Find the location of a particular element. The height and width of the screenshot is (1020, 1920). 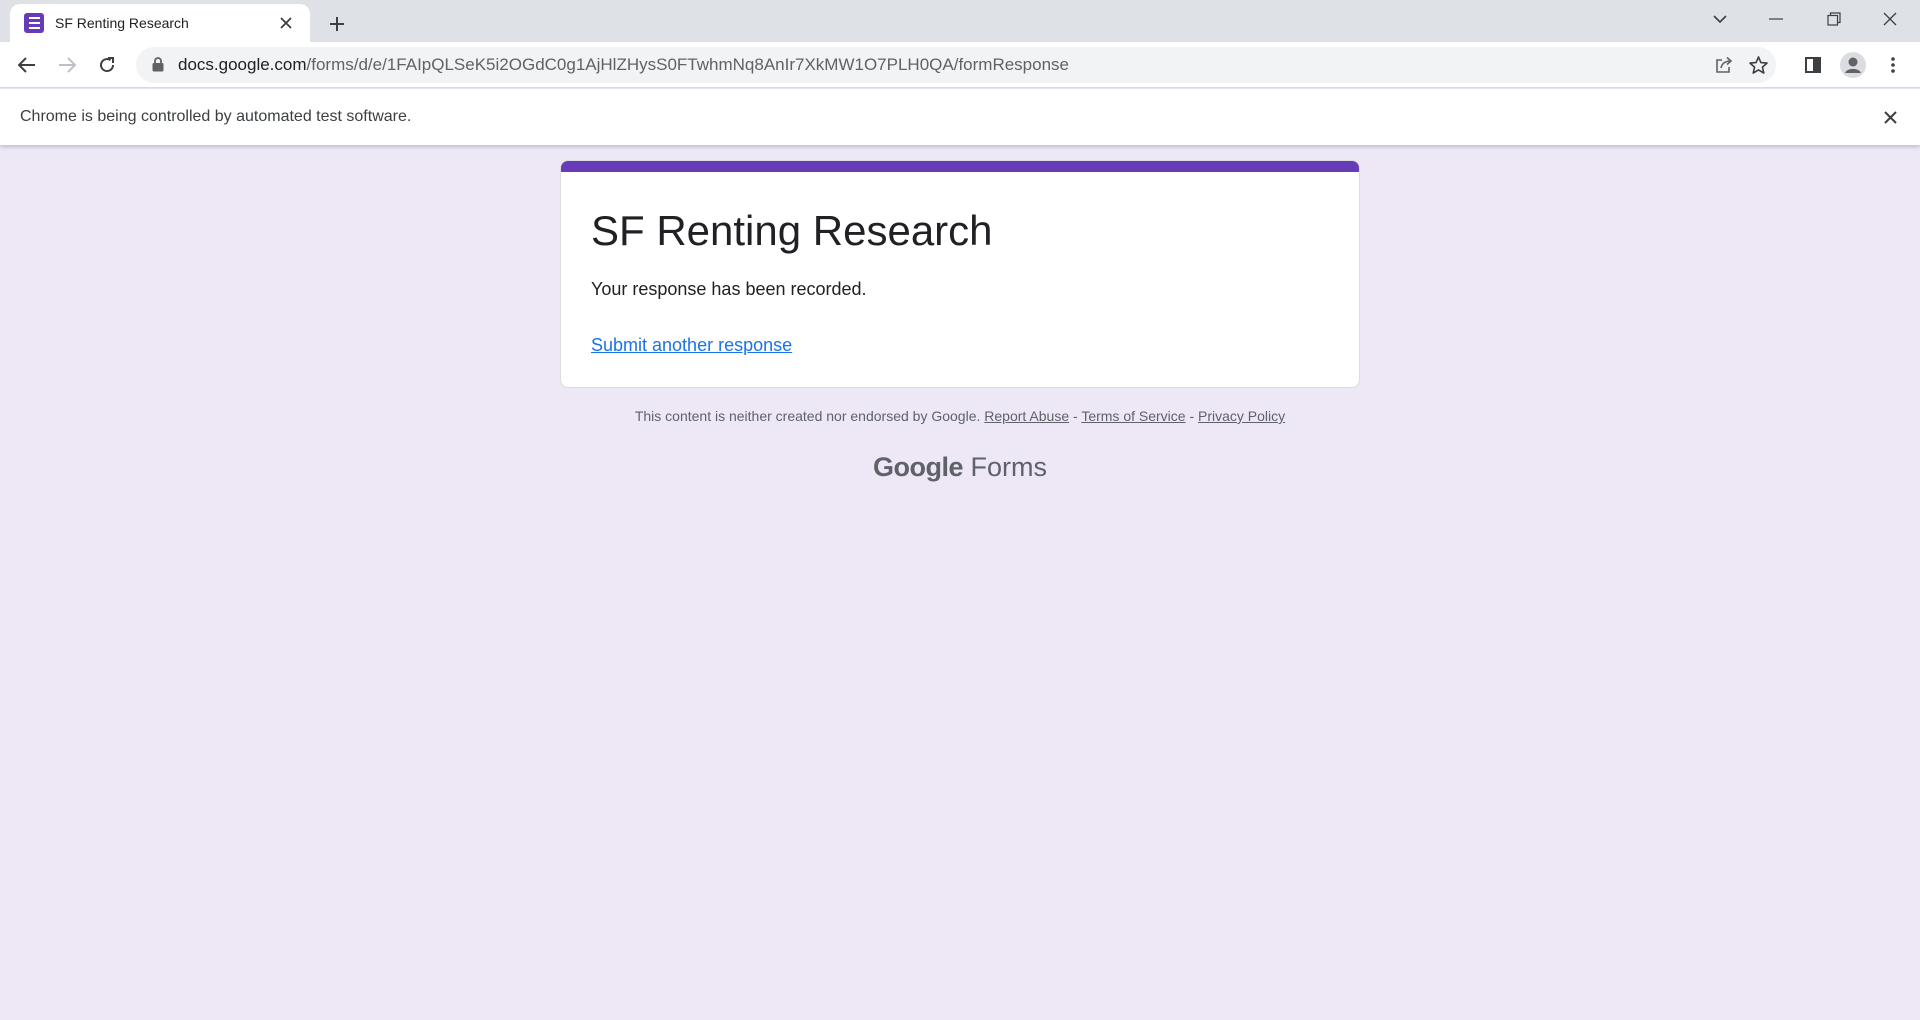

tab-title: SF Renting Research is located at coordinates (122, 23).